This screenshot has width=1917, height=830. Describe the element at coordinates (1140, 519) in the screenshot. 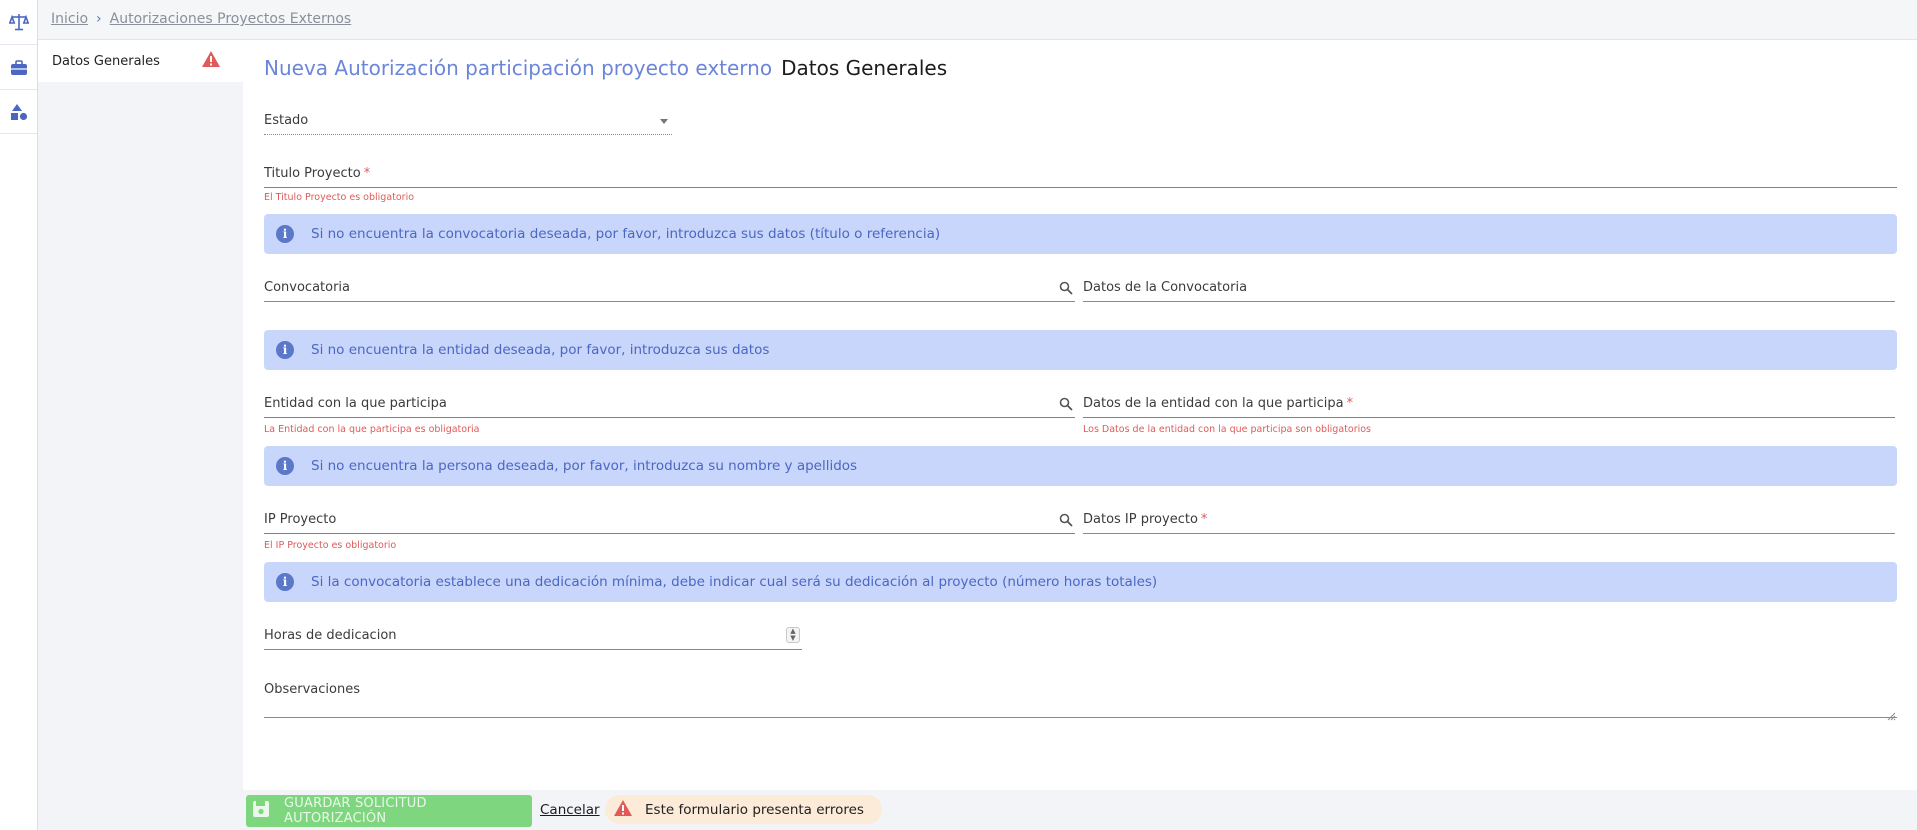

I see `datos-ip-label-text: Datos IP proyecto` at that location.